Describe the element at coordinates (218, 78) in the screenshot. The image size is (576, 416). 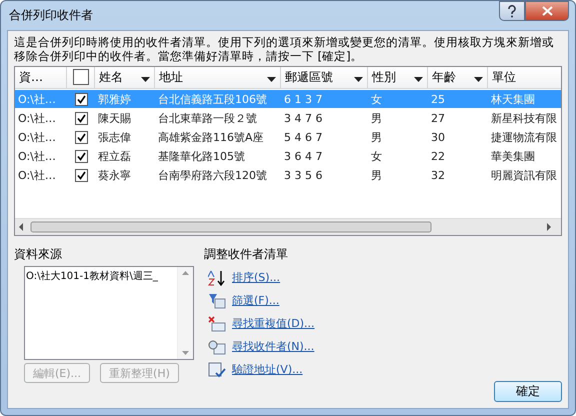
I see `column-header: 地址` at that location.